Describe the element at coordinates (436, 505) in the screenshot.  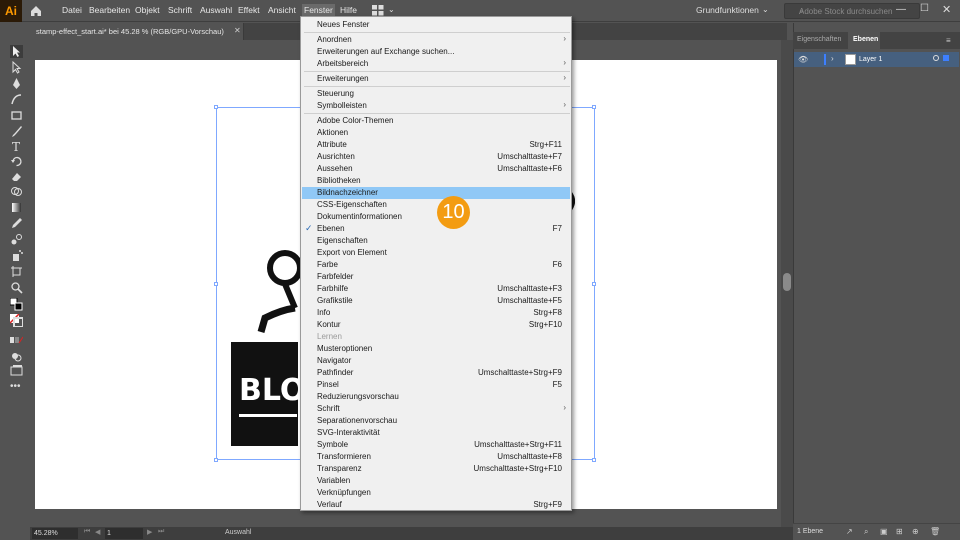
I see `menu-item-verlauf: Verlauf Strg+F9` at that location.